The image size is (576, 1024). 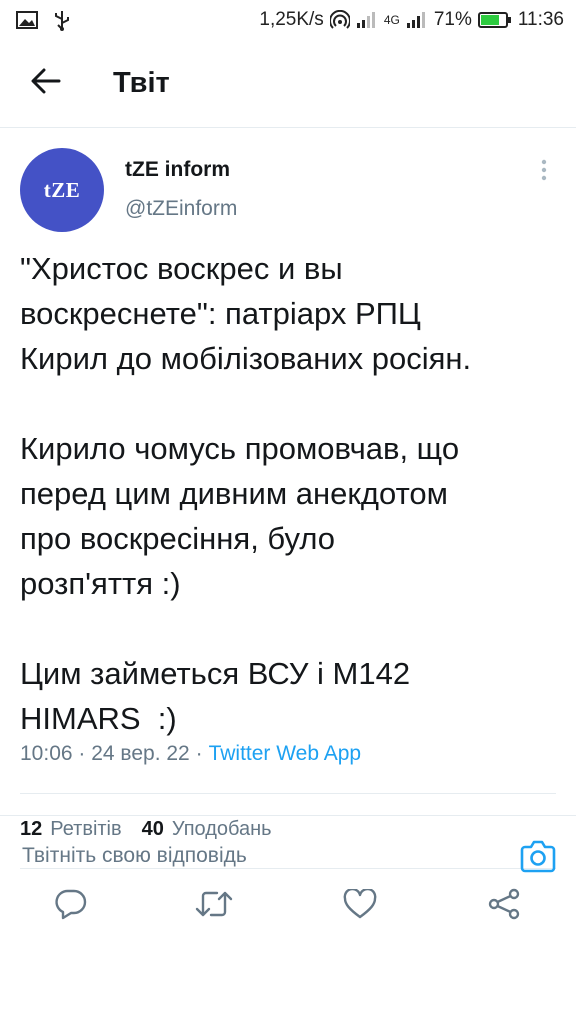 I want to click on network-type: 4G, so click(x=391, y=20).